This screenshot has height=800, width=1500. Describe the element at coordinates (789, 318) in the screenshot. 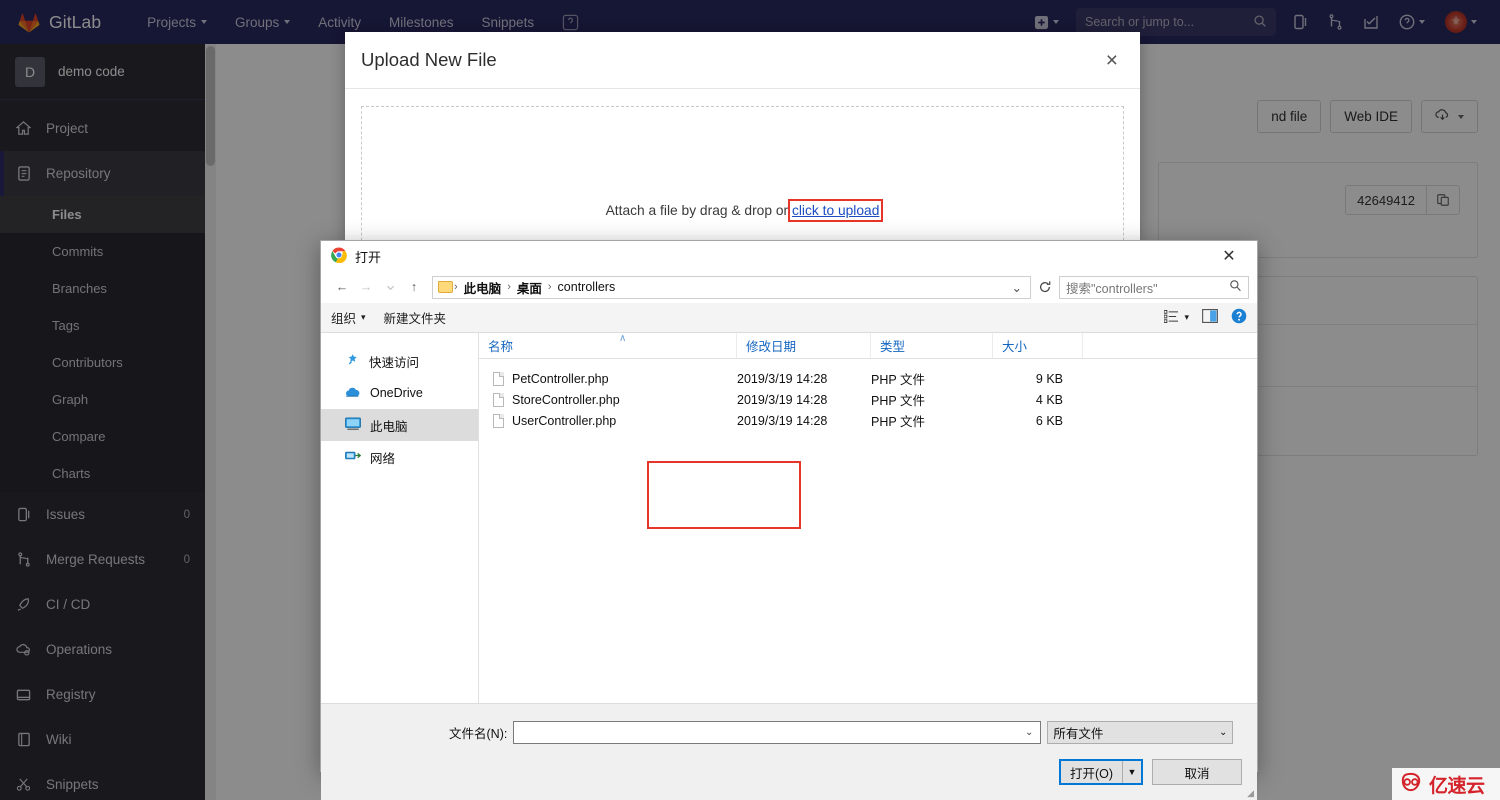

I see `dialog-toolbar: 组织 ▾ 新建文件夹 ▾` at that location.